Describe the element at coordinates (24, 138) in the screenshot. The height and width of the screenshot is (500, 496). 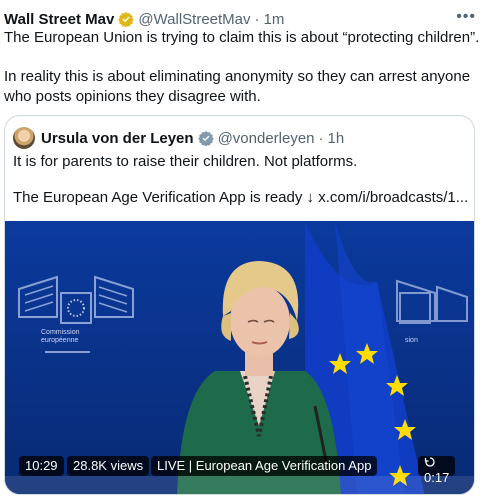
I see `avatar` at that location.